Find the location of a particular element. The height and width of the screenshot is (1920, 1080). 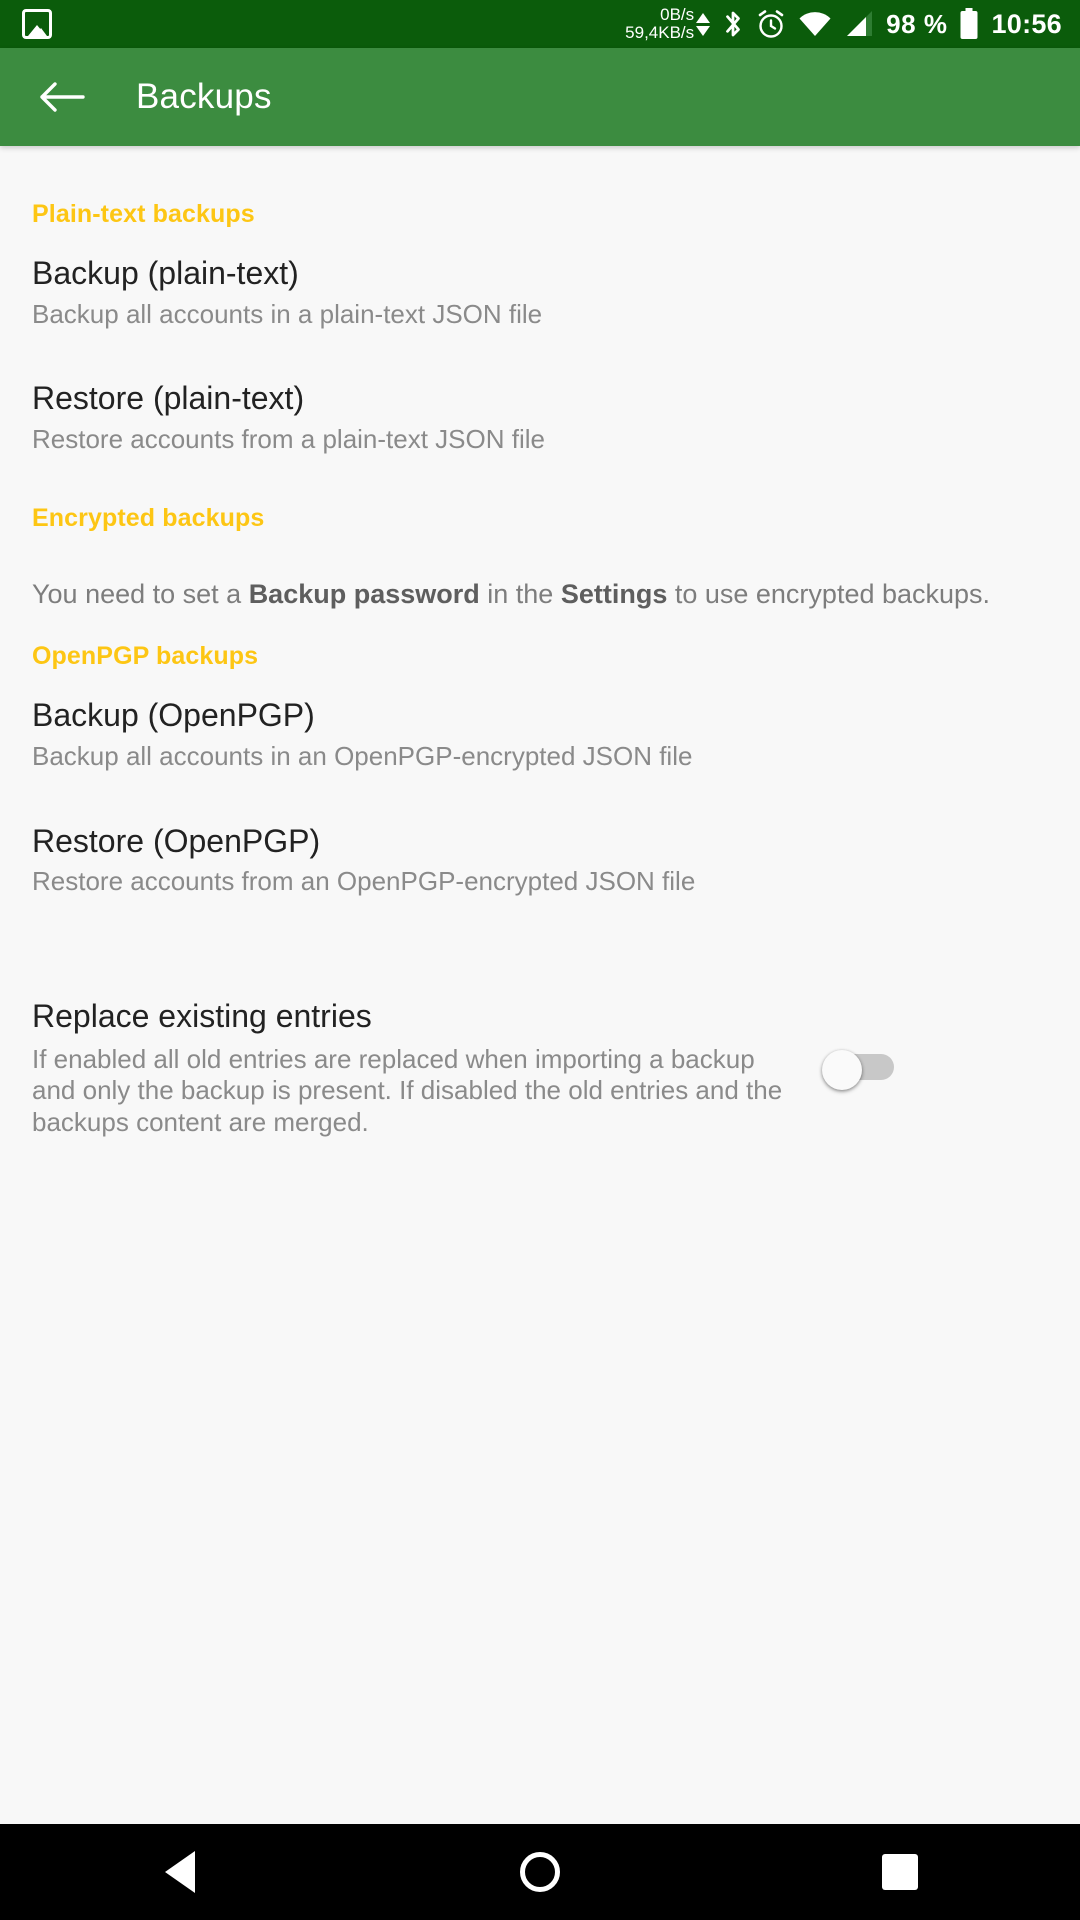

status-bar-system-icons: 0B/s 59,4KB/s 98 % 10:56 is located at coordinates (843, 24).